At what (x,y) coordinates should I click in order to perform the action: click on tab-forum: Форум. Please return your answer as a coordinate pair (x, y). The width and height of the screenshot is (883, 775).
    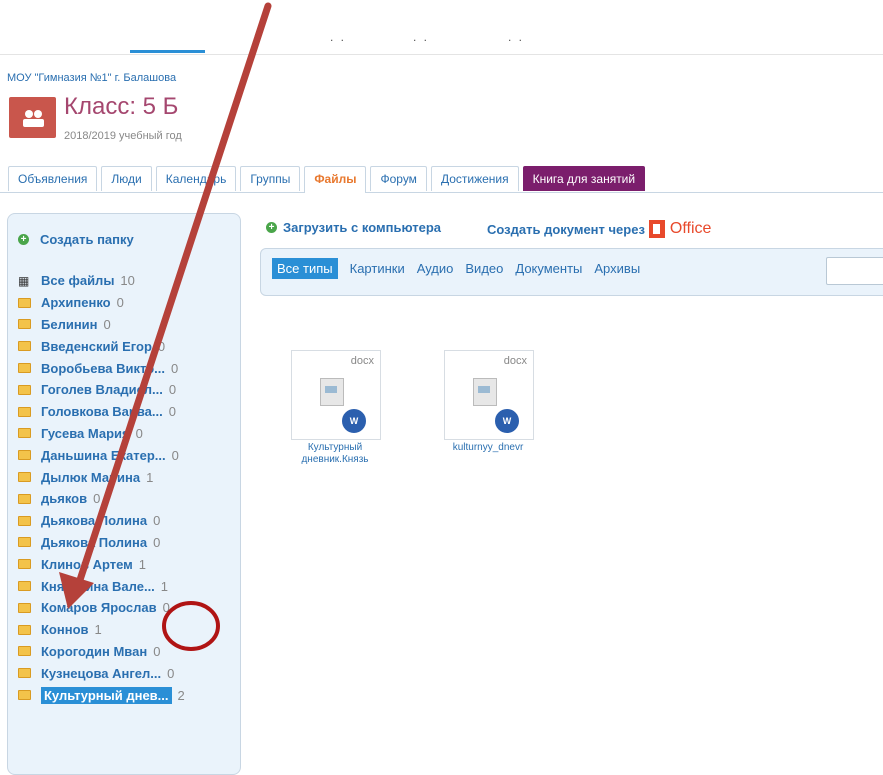
    Looking at the image, I should click on (398, 178).